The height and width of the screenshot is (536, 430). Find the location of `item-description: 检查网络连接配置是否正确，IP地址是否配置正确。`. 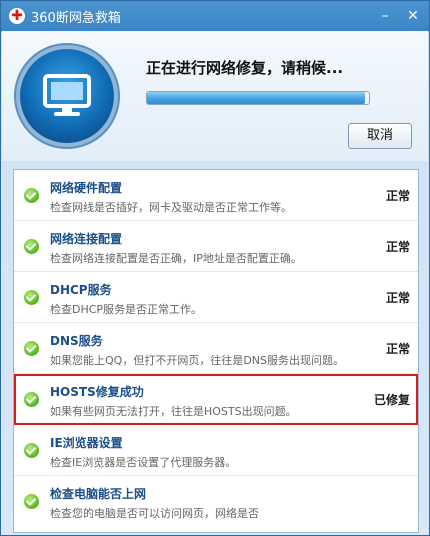

item-description: 检查网络连接配置是否正确，IP地址是否配置正确。 is located at coordinates (176, 258).